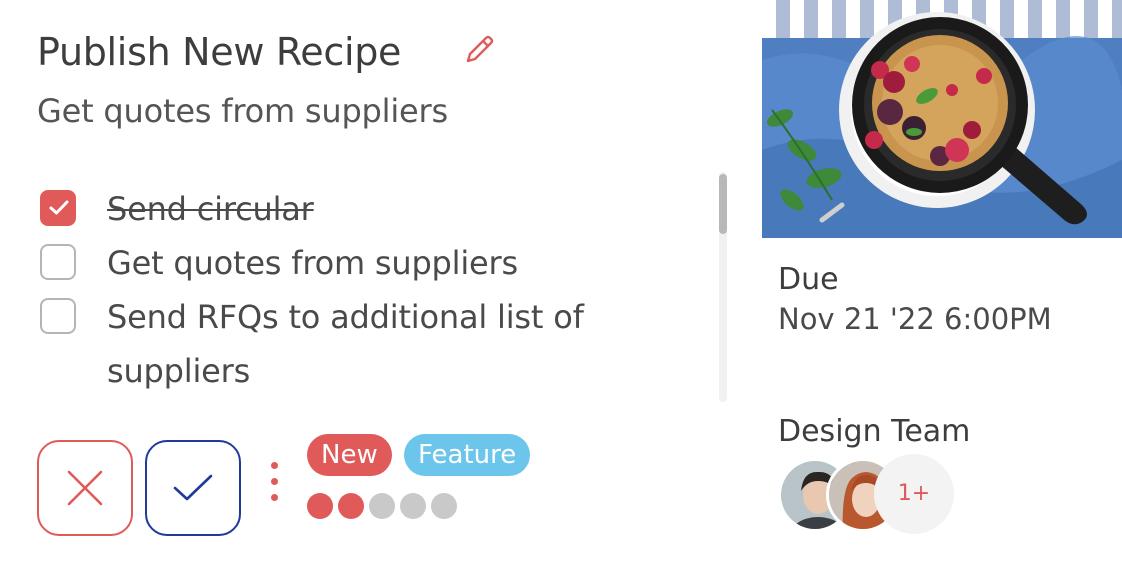 The image size is (1122, 570). I want to click on more-vertical-icon, so click(274, 484).